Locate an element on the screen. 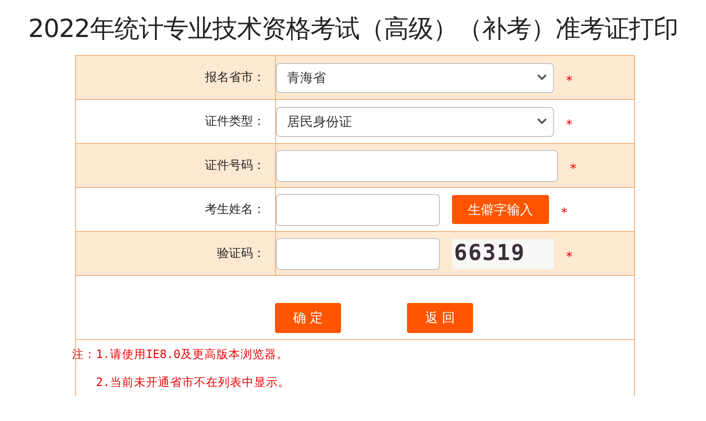  captcha-image: 66319 is located at coordinates (503, 253).